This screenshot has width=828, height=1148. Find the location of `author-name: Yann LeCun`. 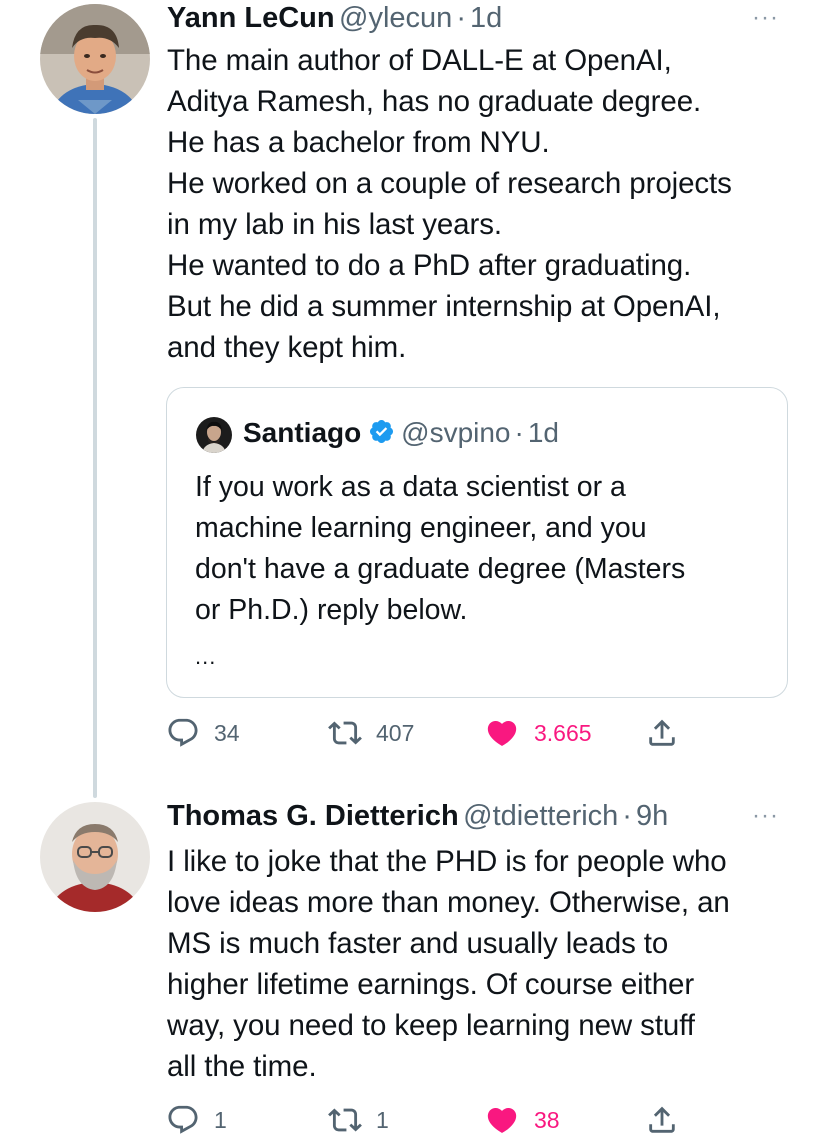

author-name: Yann LeCun is located at coordinates (251, 18).